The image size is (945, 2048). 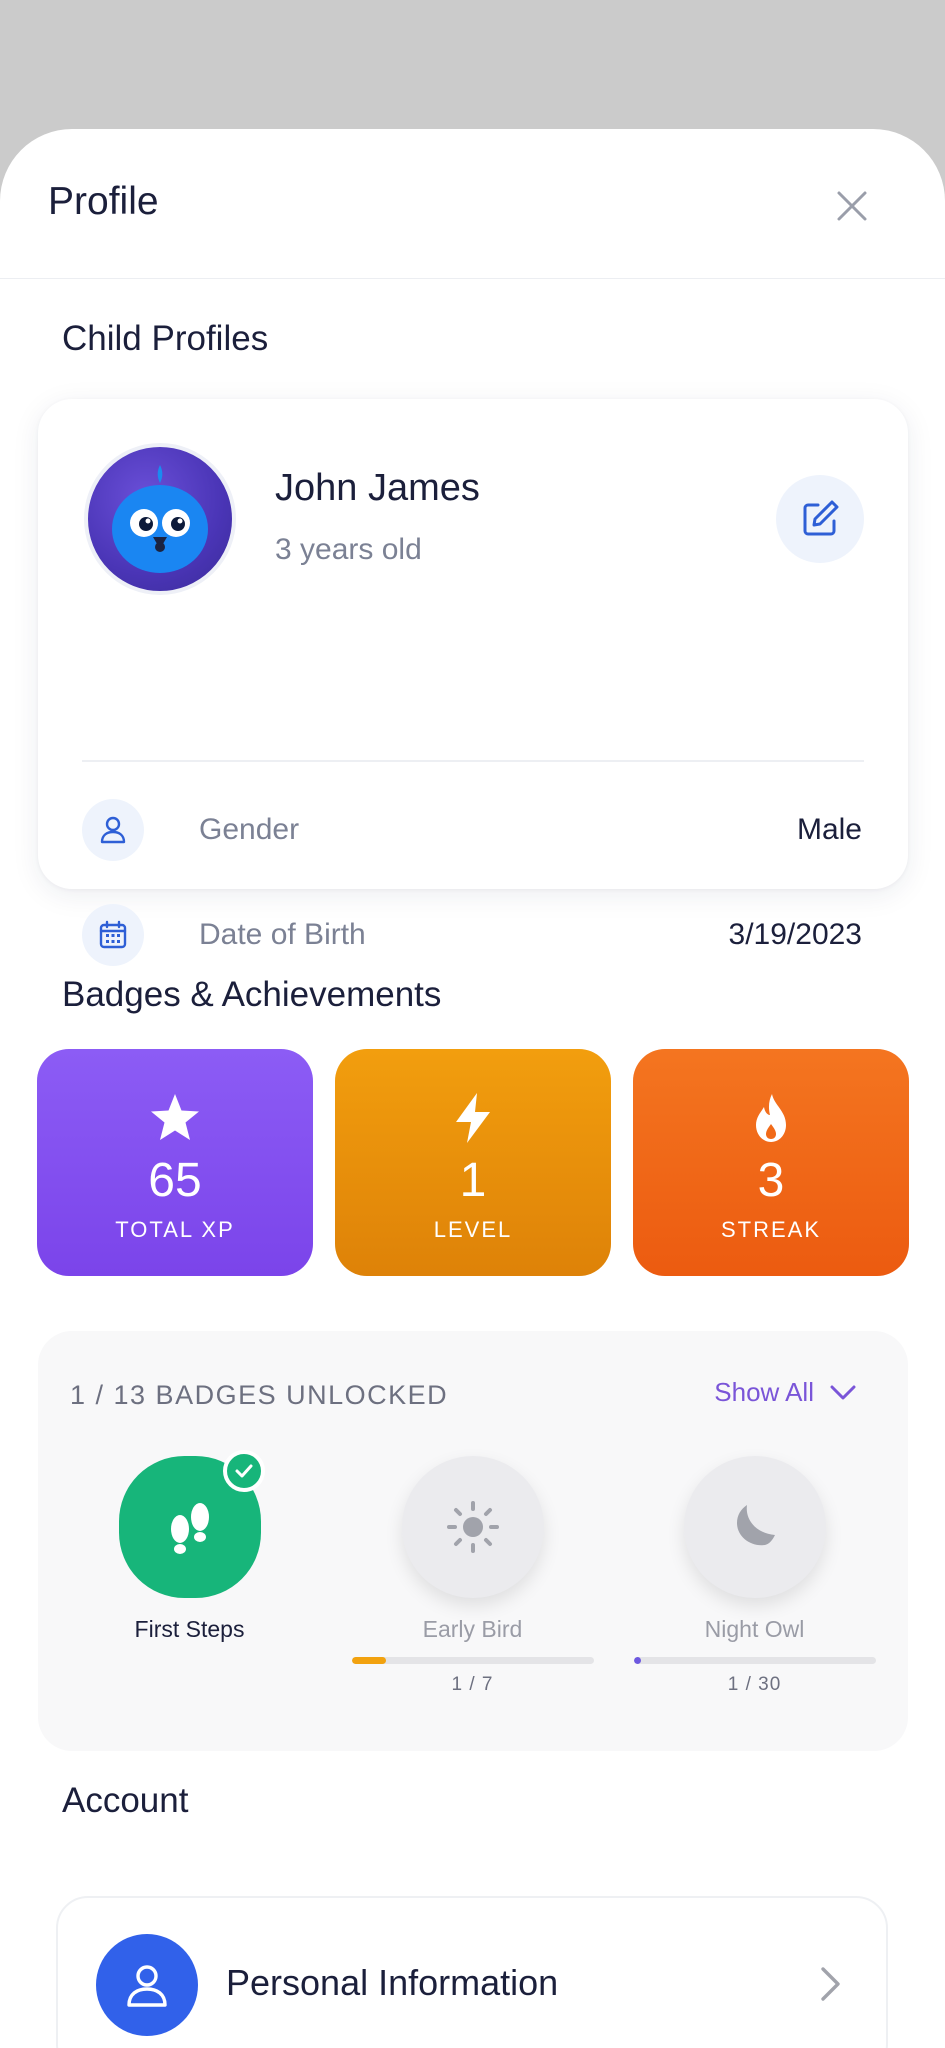 What do you see at coordinates (829, 829) in the screenshot?
I see `gender-value: Male` at bounding box center [829, 829].